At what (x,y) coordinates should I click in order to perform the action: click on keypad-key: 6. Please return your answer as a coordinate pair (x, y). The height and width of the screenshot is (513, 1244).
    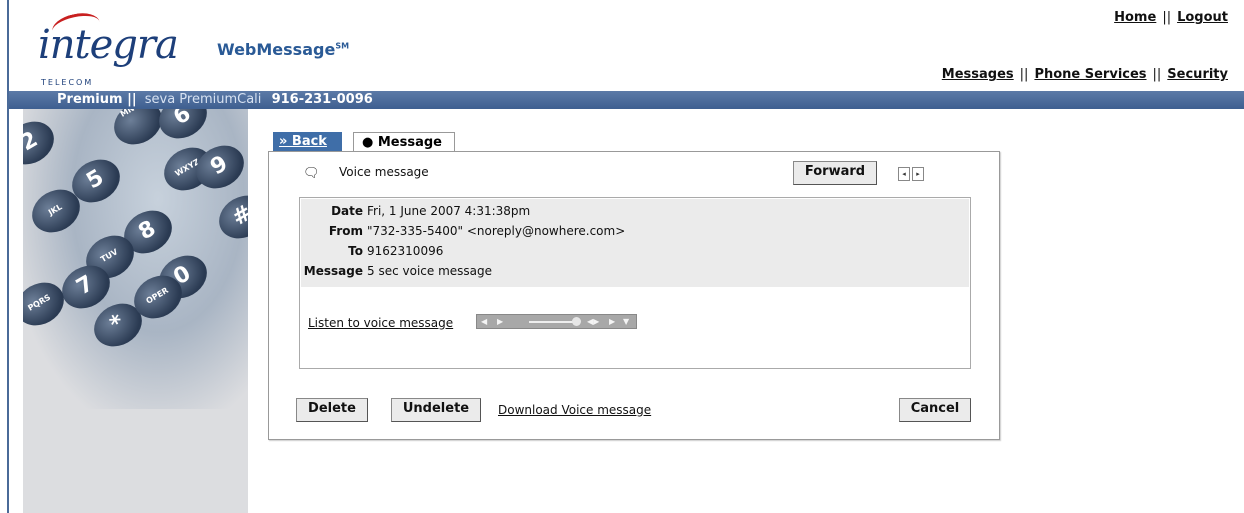
    Looking at the image, I should click on (183, 128).